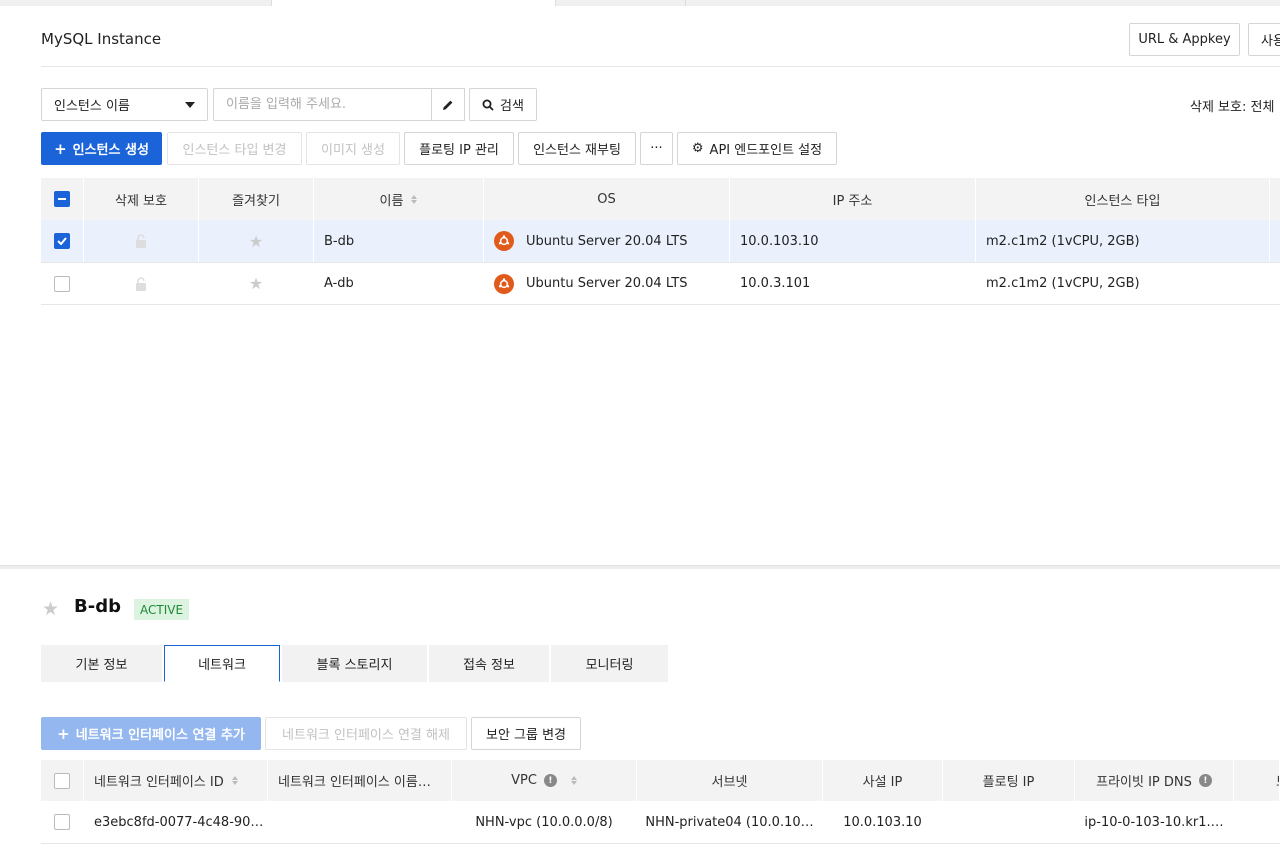 This screenshot has width=1280, height=849. I want to click on create-image-button: 이미지 생성, so click(353, 148).